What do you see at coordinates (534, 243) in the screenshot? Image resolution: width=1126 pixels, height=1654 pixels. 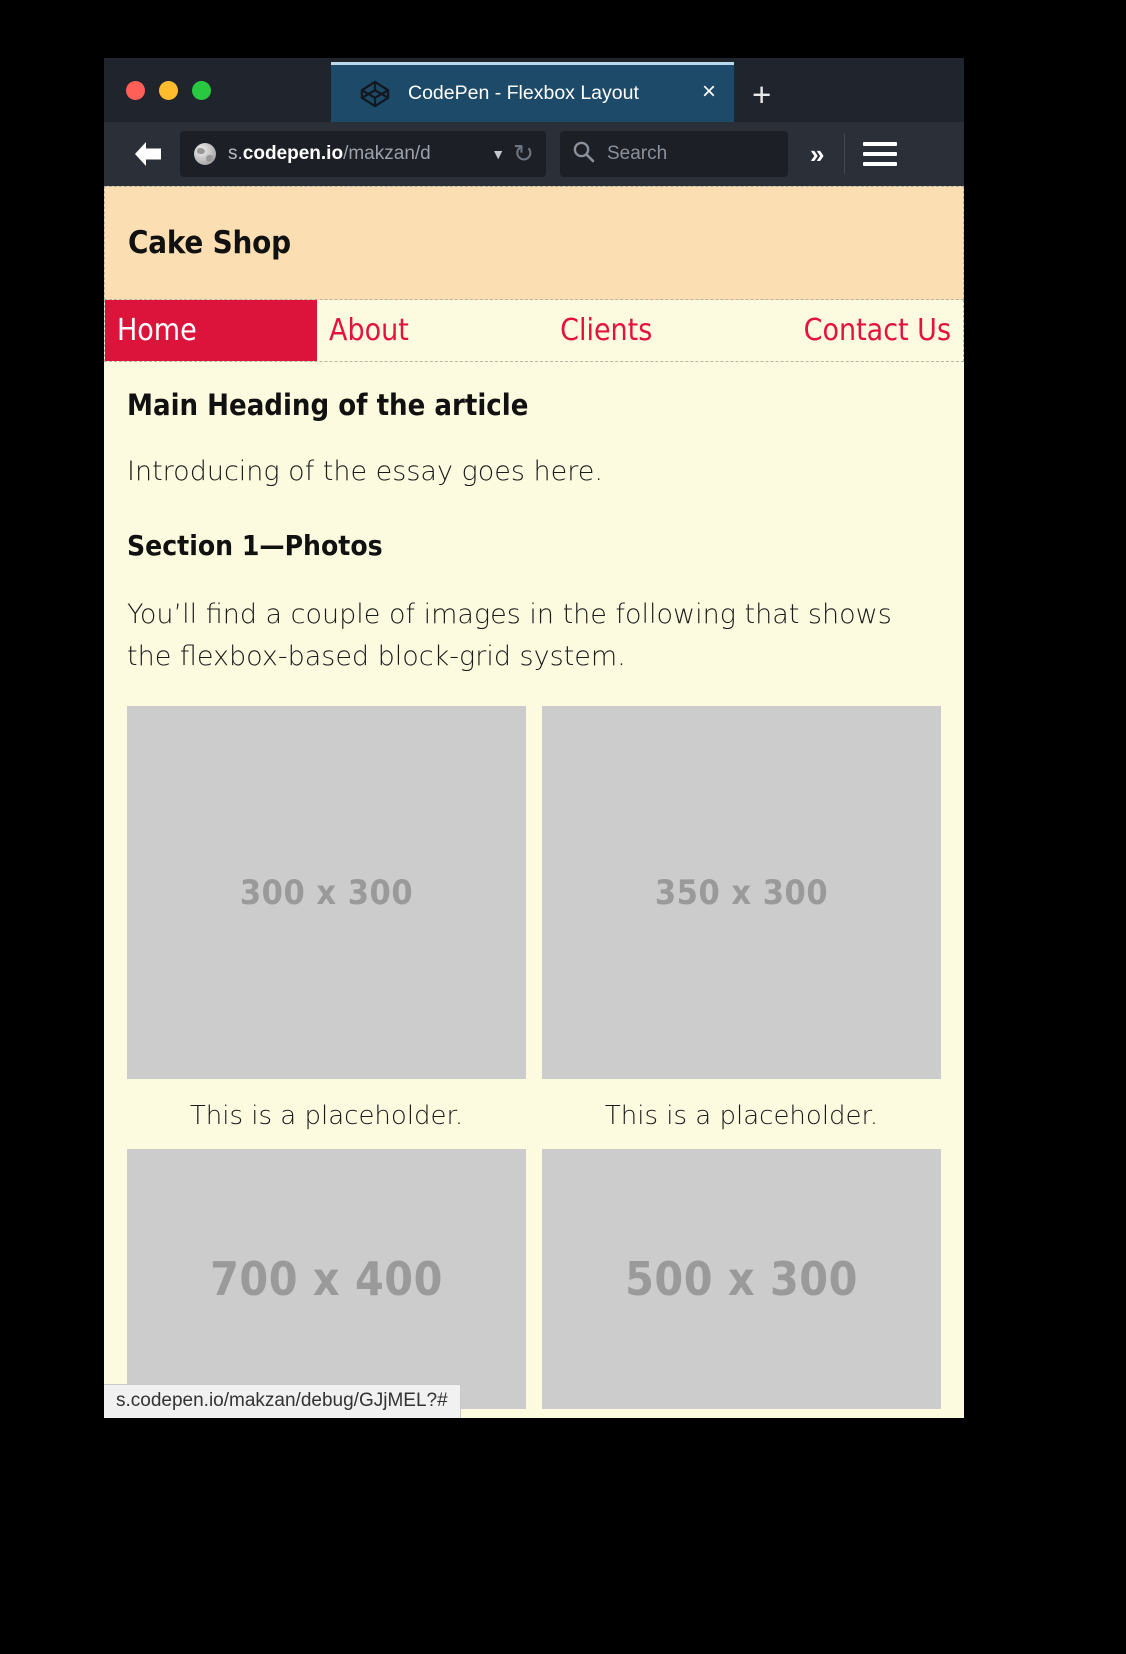 I see `site-header: Cake Shop` at bounding box center [534, 243].